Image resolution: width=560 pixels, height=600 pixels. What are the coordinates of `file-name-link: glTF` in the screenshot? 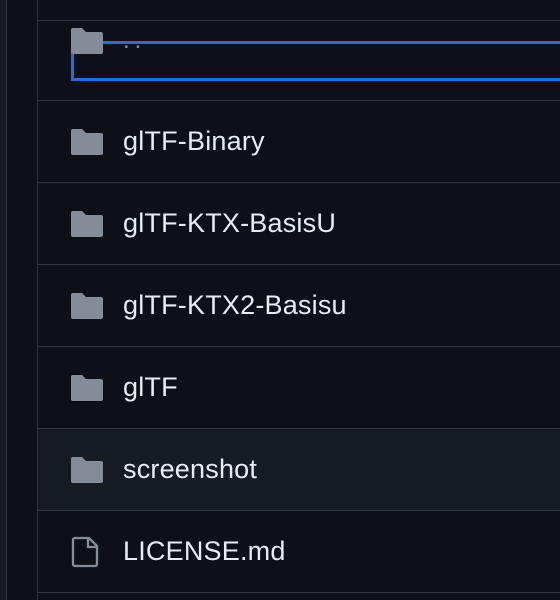 It's located at (150, 387).